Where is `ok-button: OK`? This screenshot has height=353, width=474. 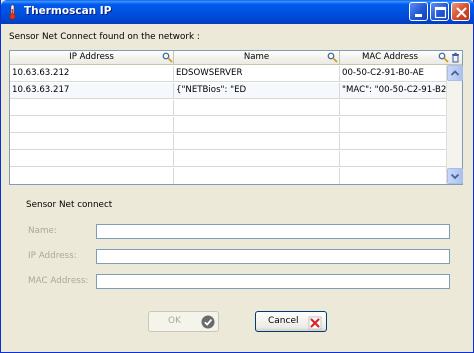 ok-button: OK is located at coordinates (183, 321).